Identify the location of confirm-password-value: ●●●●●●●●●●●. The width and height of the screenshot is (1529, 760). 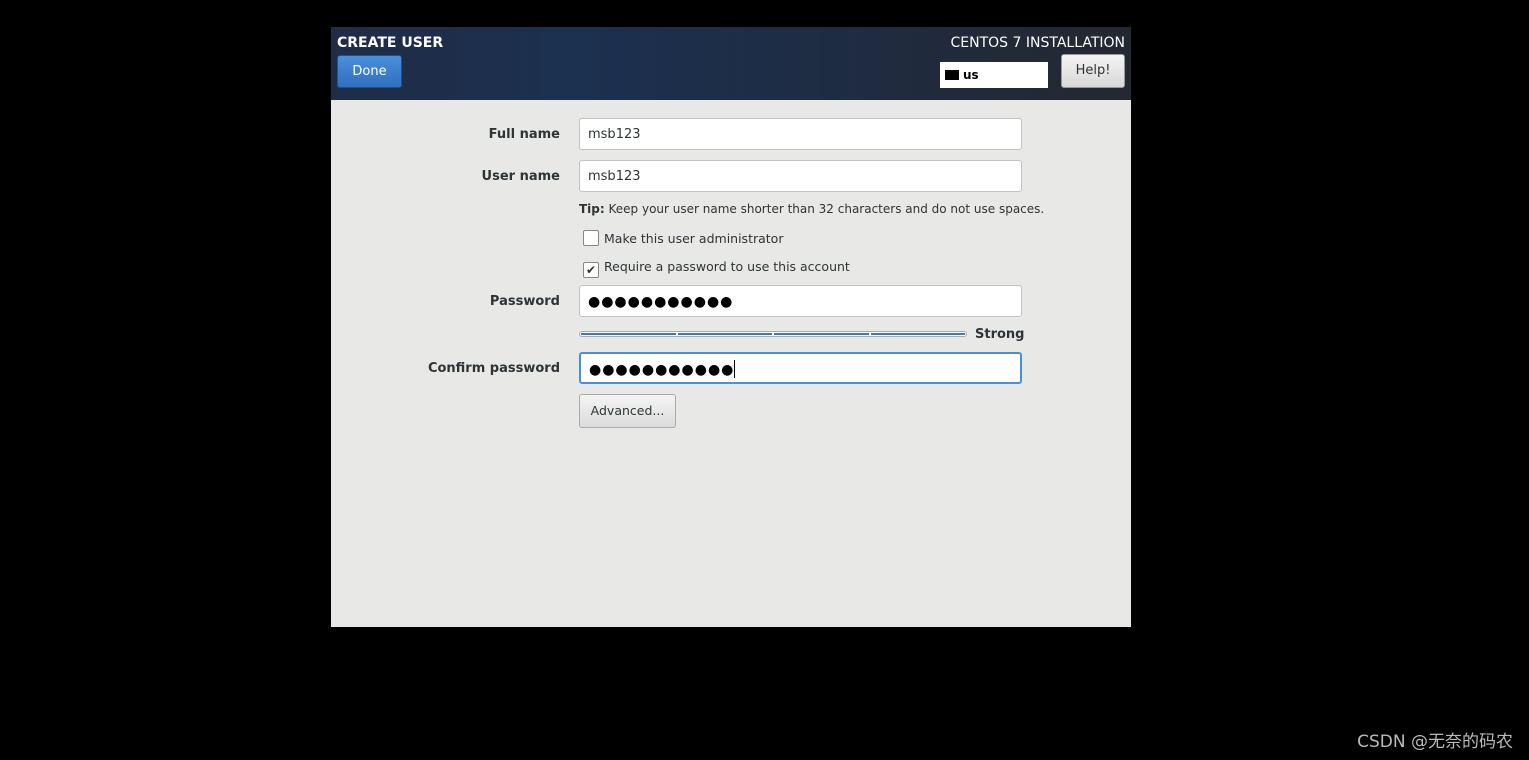
(662, 370).